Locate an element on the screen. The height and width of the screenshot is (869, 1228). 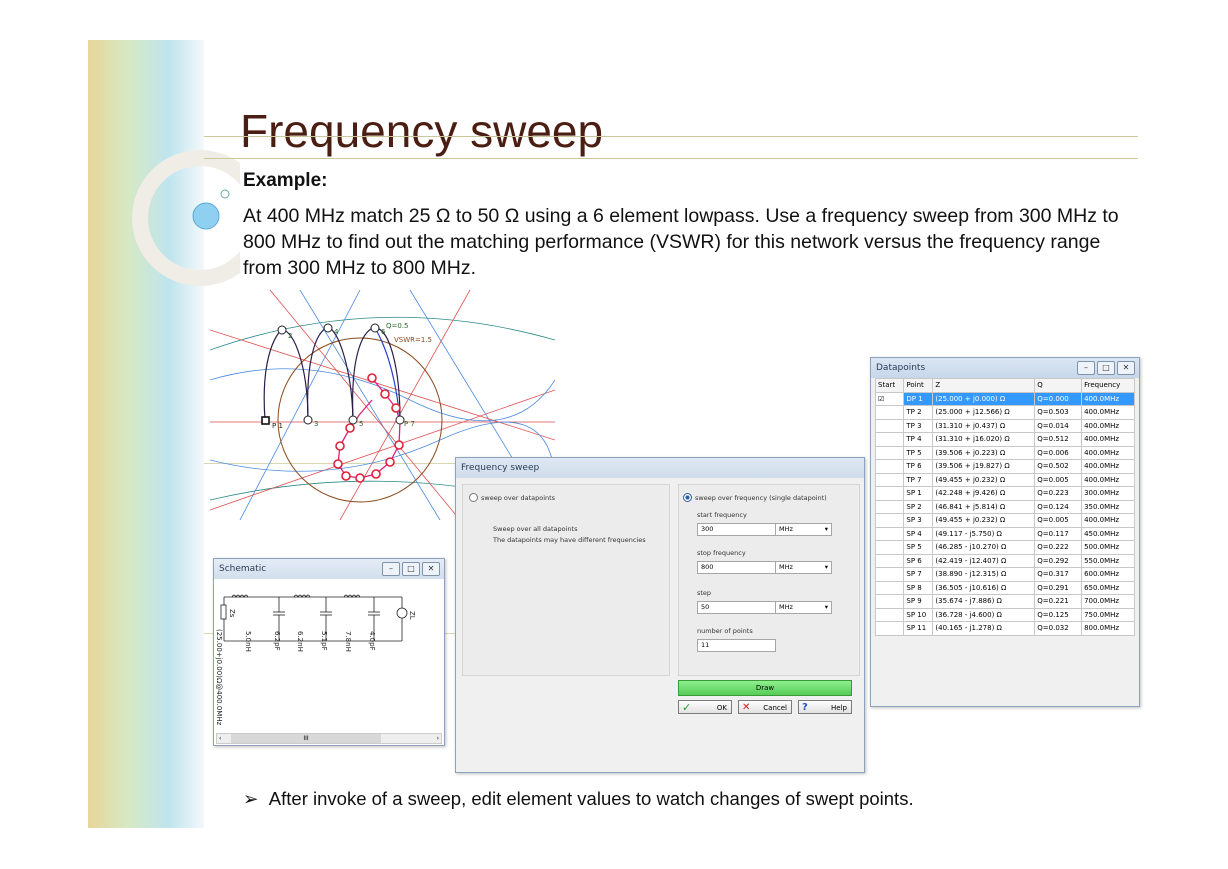
scroll-grip: III is located at coordinates (306, 738).